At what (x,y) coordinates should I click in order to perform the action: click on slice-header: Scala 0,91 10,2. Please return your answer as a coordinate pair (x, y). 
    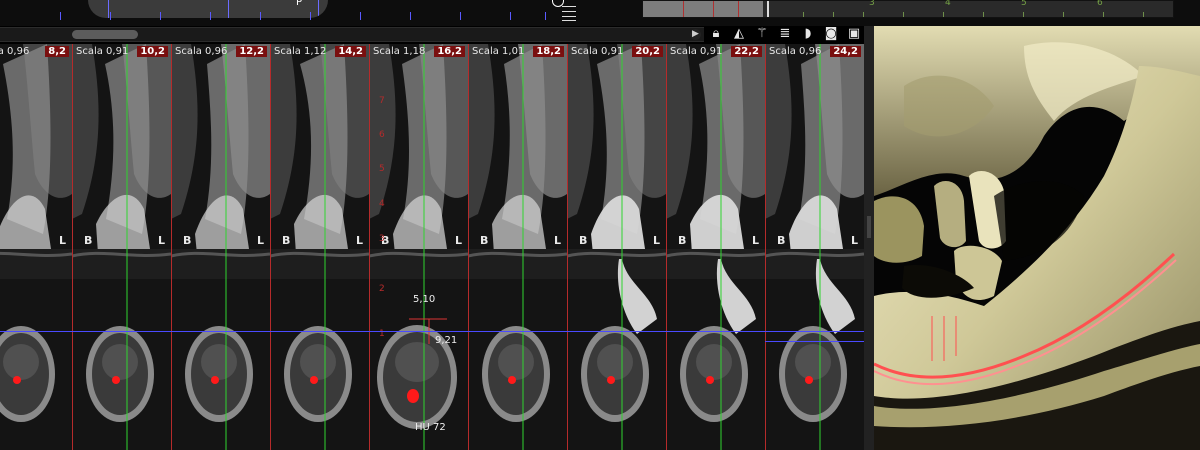
    Looking at the image, I should click on (121, 53).